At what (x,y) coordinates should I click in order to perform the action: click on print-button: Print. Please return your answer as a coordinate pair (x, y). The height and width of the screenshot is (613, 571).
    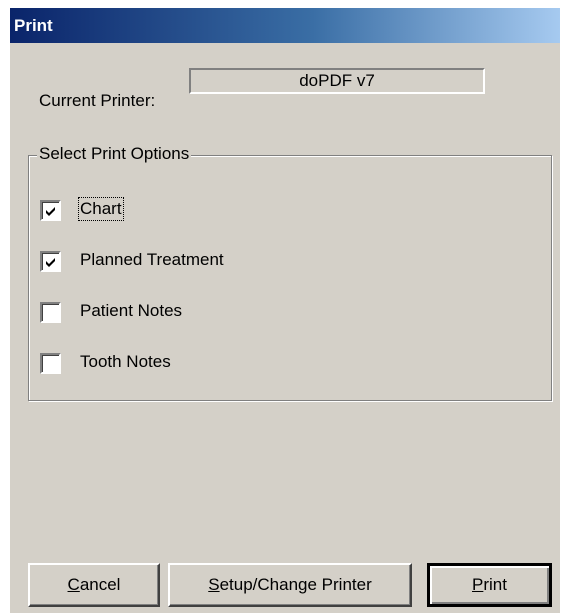
    Looking at the image, I should click on (489, 585).